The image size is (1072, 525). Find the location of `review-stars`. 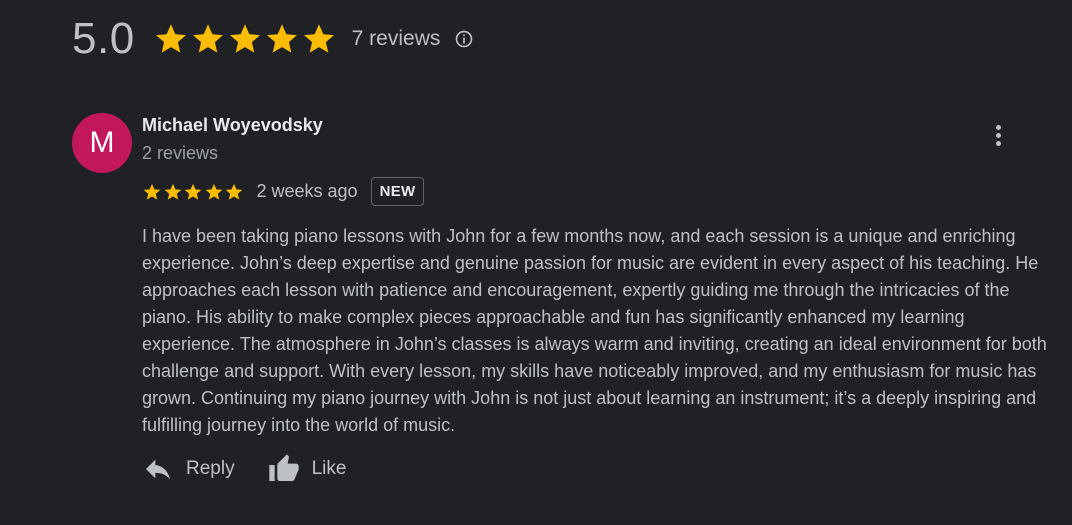

review-stars is located at coordinates (193, 192).